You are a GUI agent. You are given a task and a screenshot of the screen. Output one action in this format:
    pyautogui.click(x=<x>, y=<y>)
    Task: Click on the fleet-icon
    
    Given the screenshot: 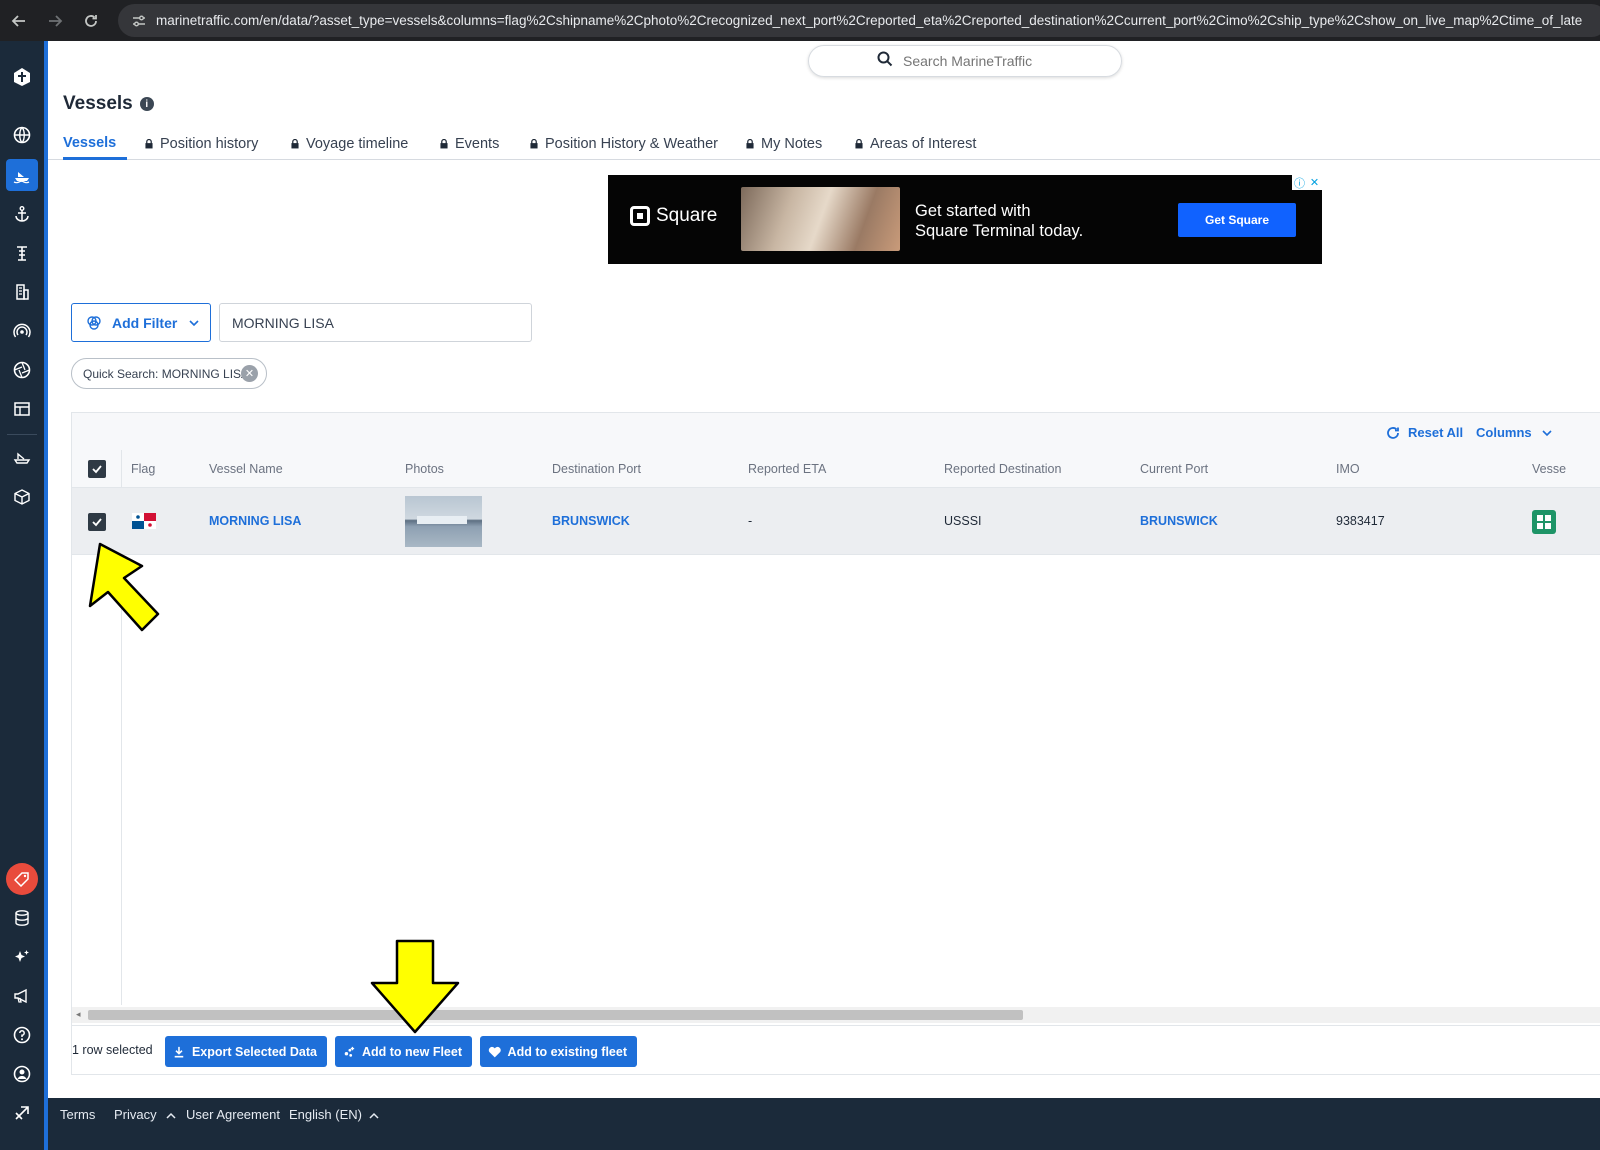 What is the action you would take?
    pyautogui.click(x=22, y=458)
    